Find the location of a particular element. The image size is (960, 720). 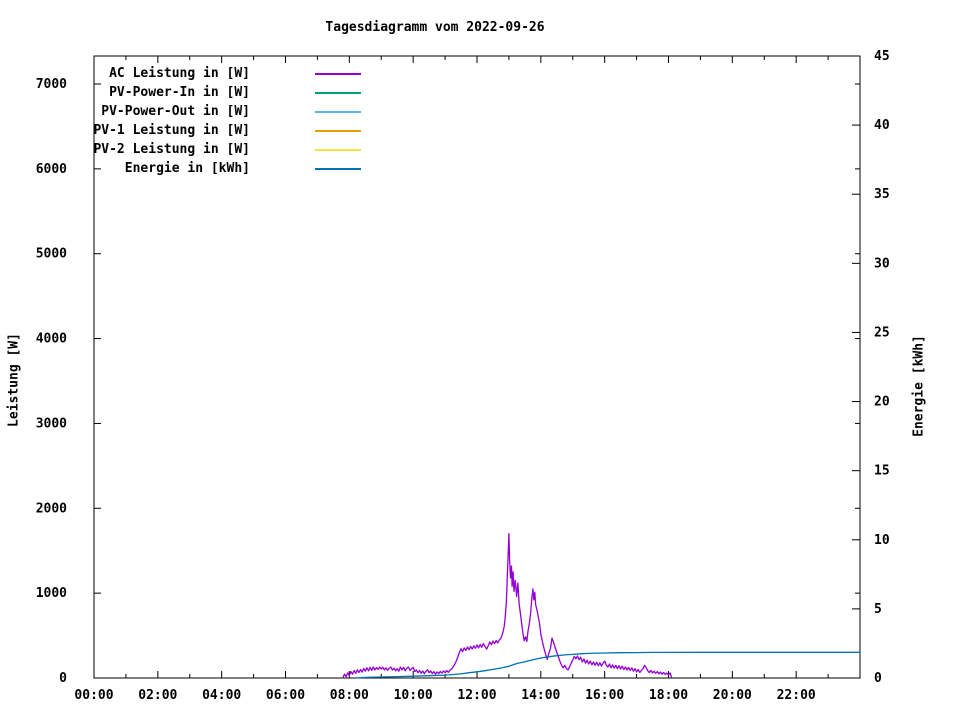

x-tick-label: 04:00 is located at coordinates (221, 695).